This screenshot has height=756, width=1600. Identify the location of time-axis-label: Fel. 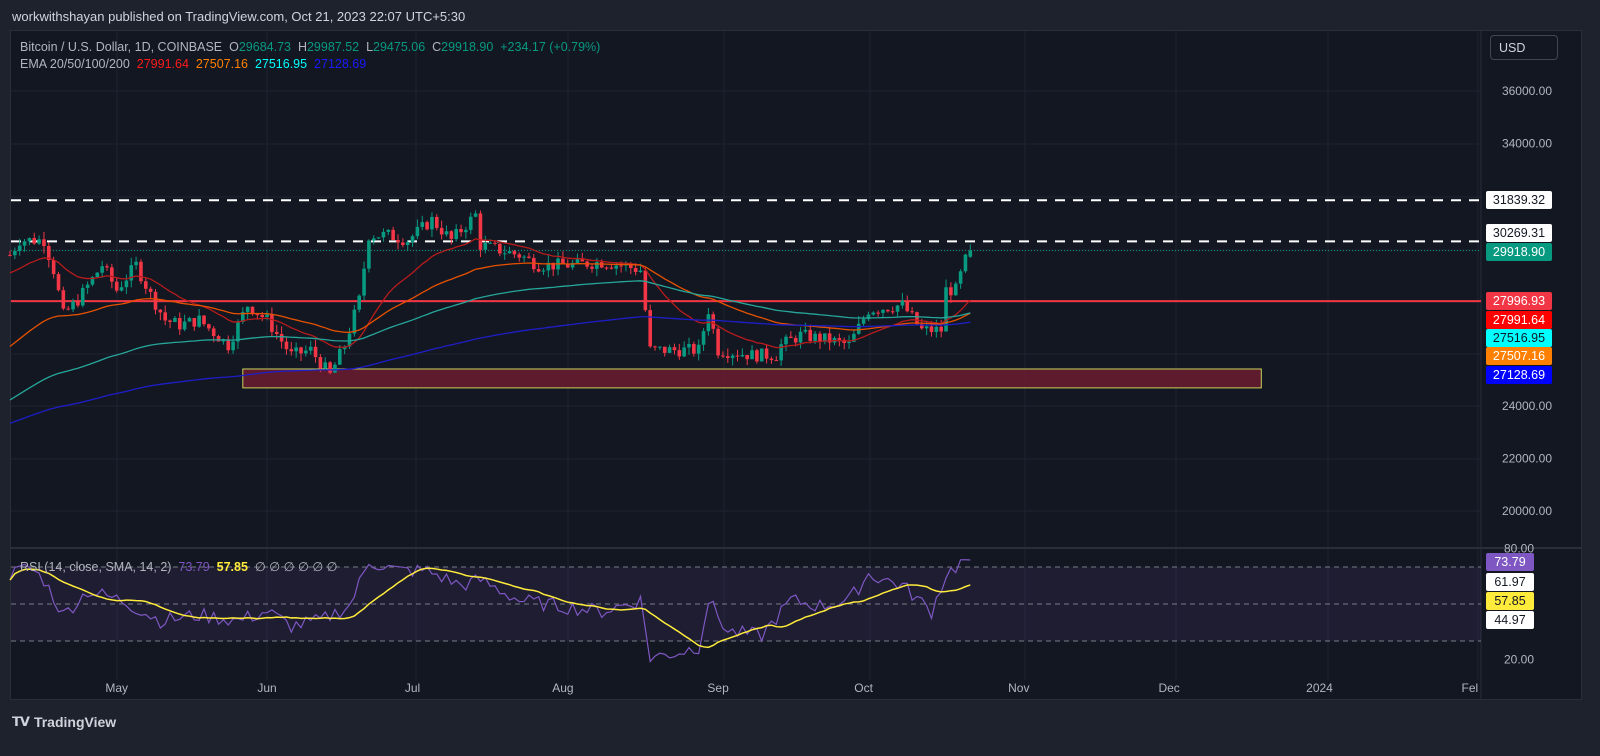
(1470, 688).